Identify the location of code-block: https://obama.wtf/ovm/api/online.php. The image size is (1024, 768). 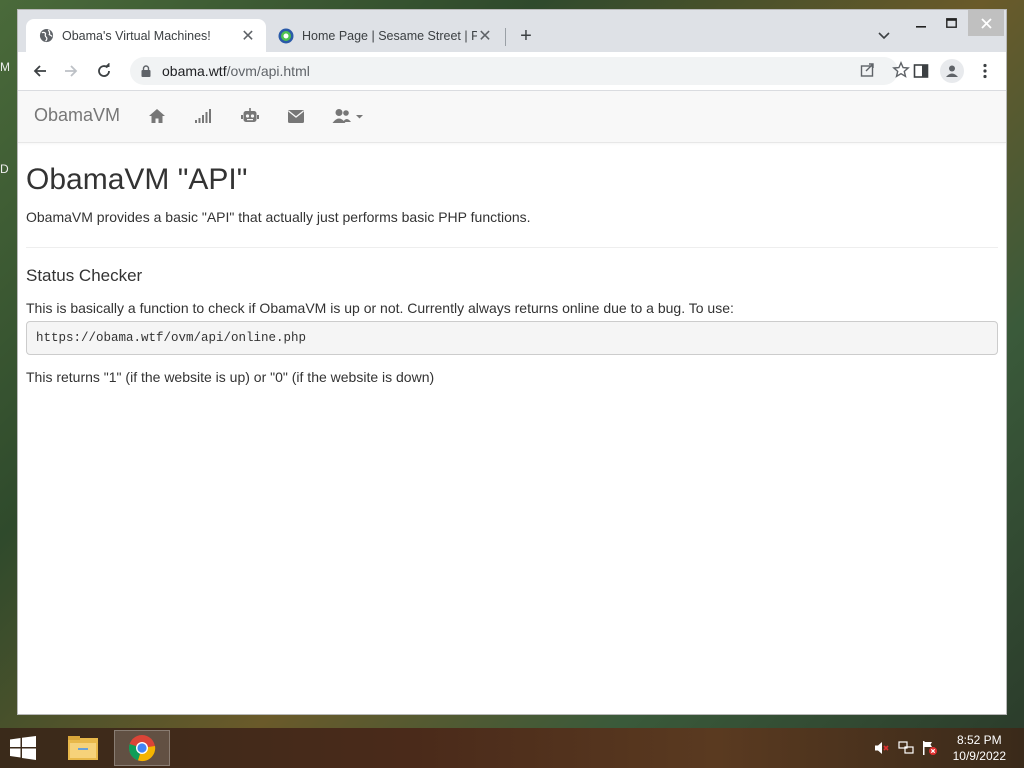
(512, 338).